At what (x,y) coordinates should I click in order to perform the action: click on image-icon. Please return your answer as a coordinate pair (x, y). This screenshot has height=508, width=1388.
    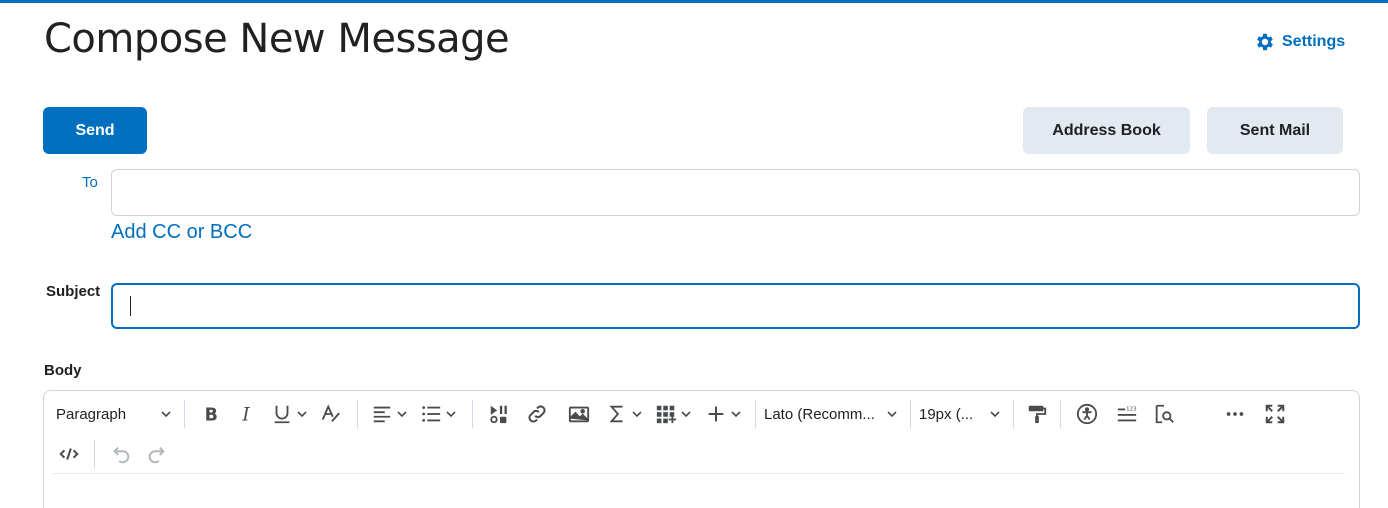
    Looking at the image, I should click on (579, 414).